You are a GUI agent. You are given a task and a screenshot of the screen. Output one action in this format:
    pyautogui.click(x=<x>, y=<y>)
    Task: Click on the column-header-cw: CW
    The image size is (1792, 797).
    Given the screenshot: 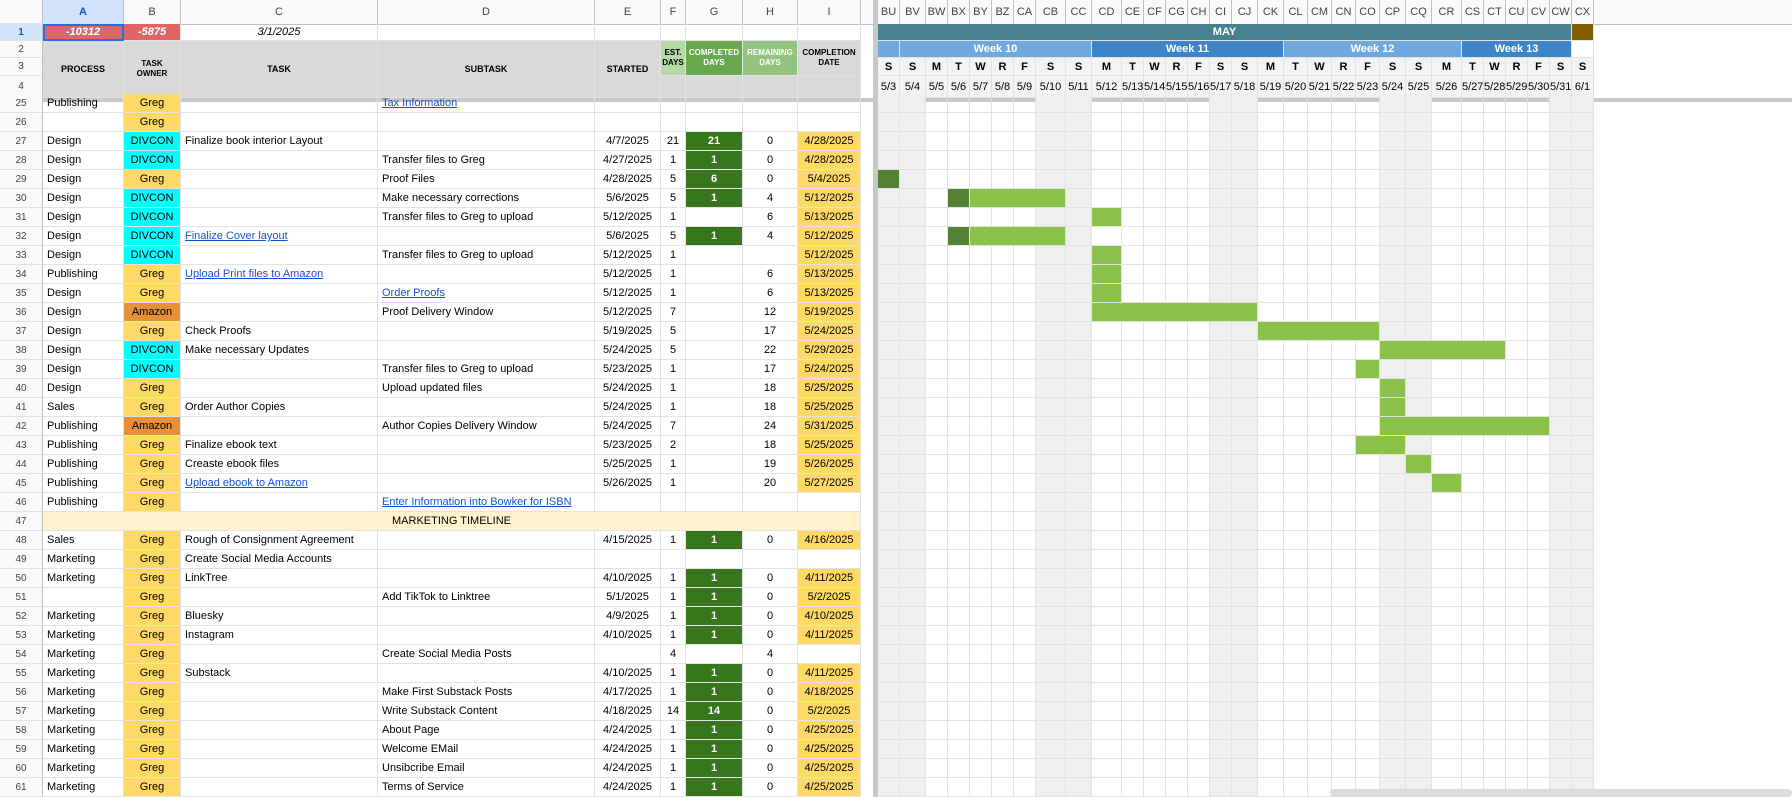 What is the action you would take?
    pyautogui.click(x=1561, y=12)
    